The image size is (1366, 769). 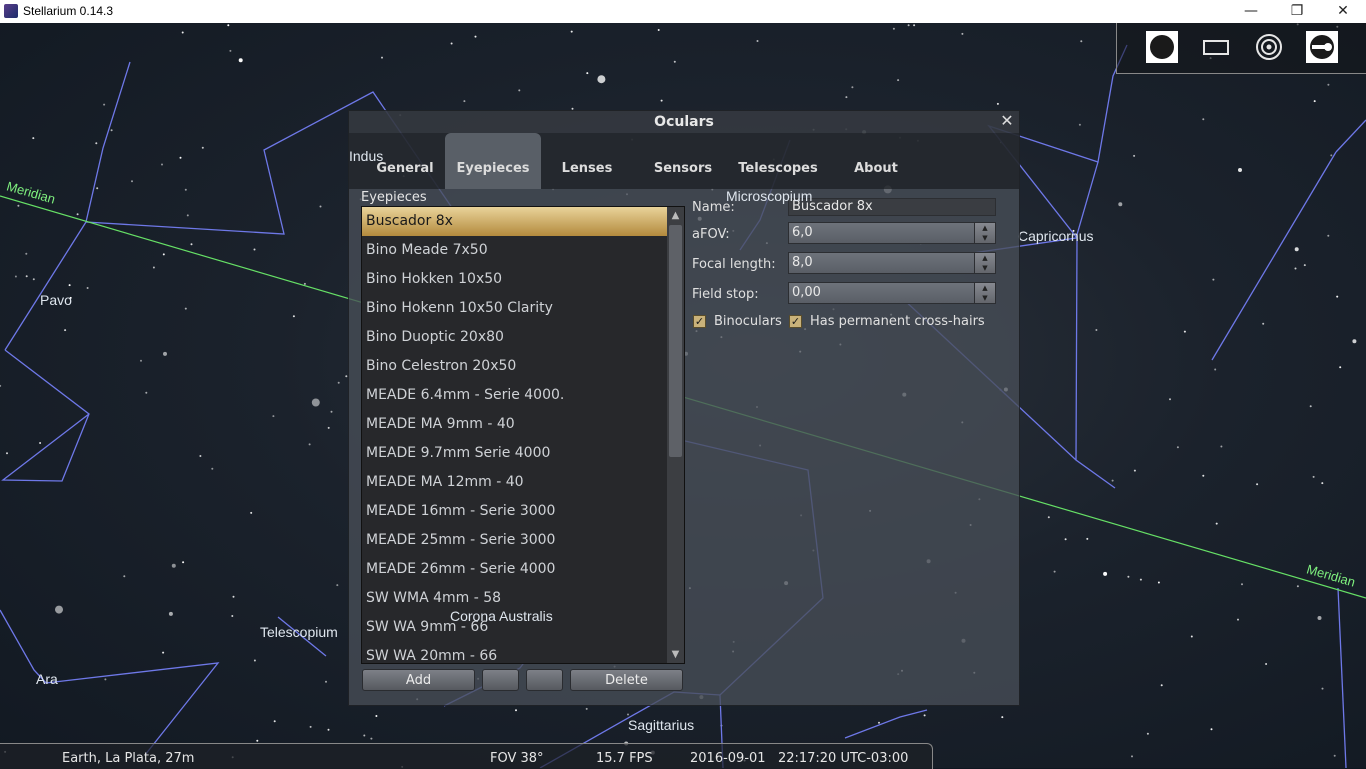 I want to click on move-up-button, so click(x=500, y=680).